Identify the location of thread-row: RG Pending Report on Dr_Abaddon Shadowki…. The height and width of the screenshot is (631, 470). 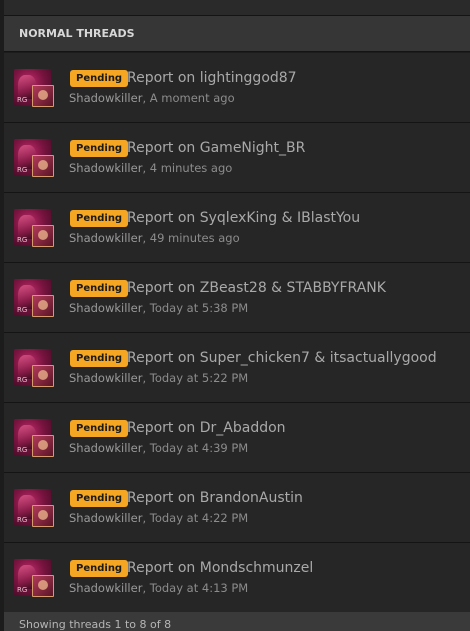
(237, 438).